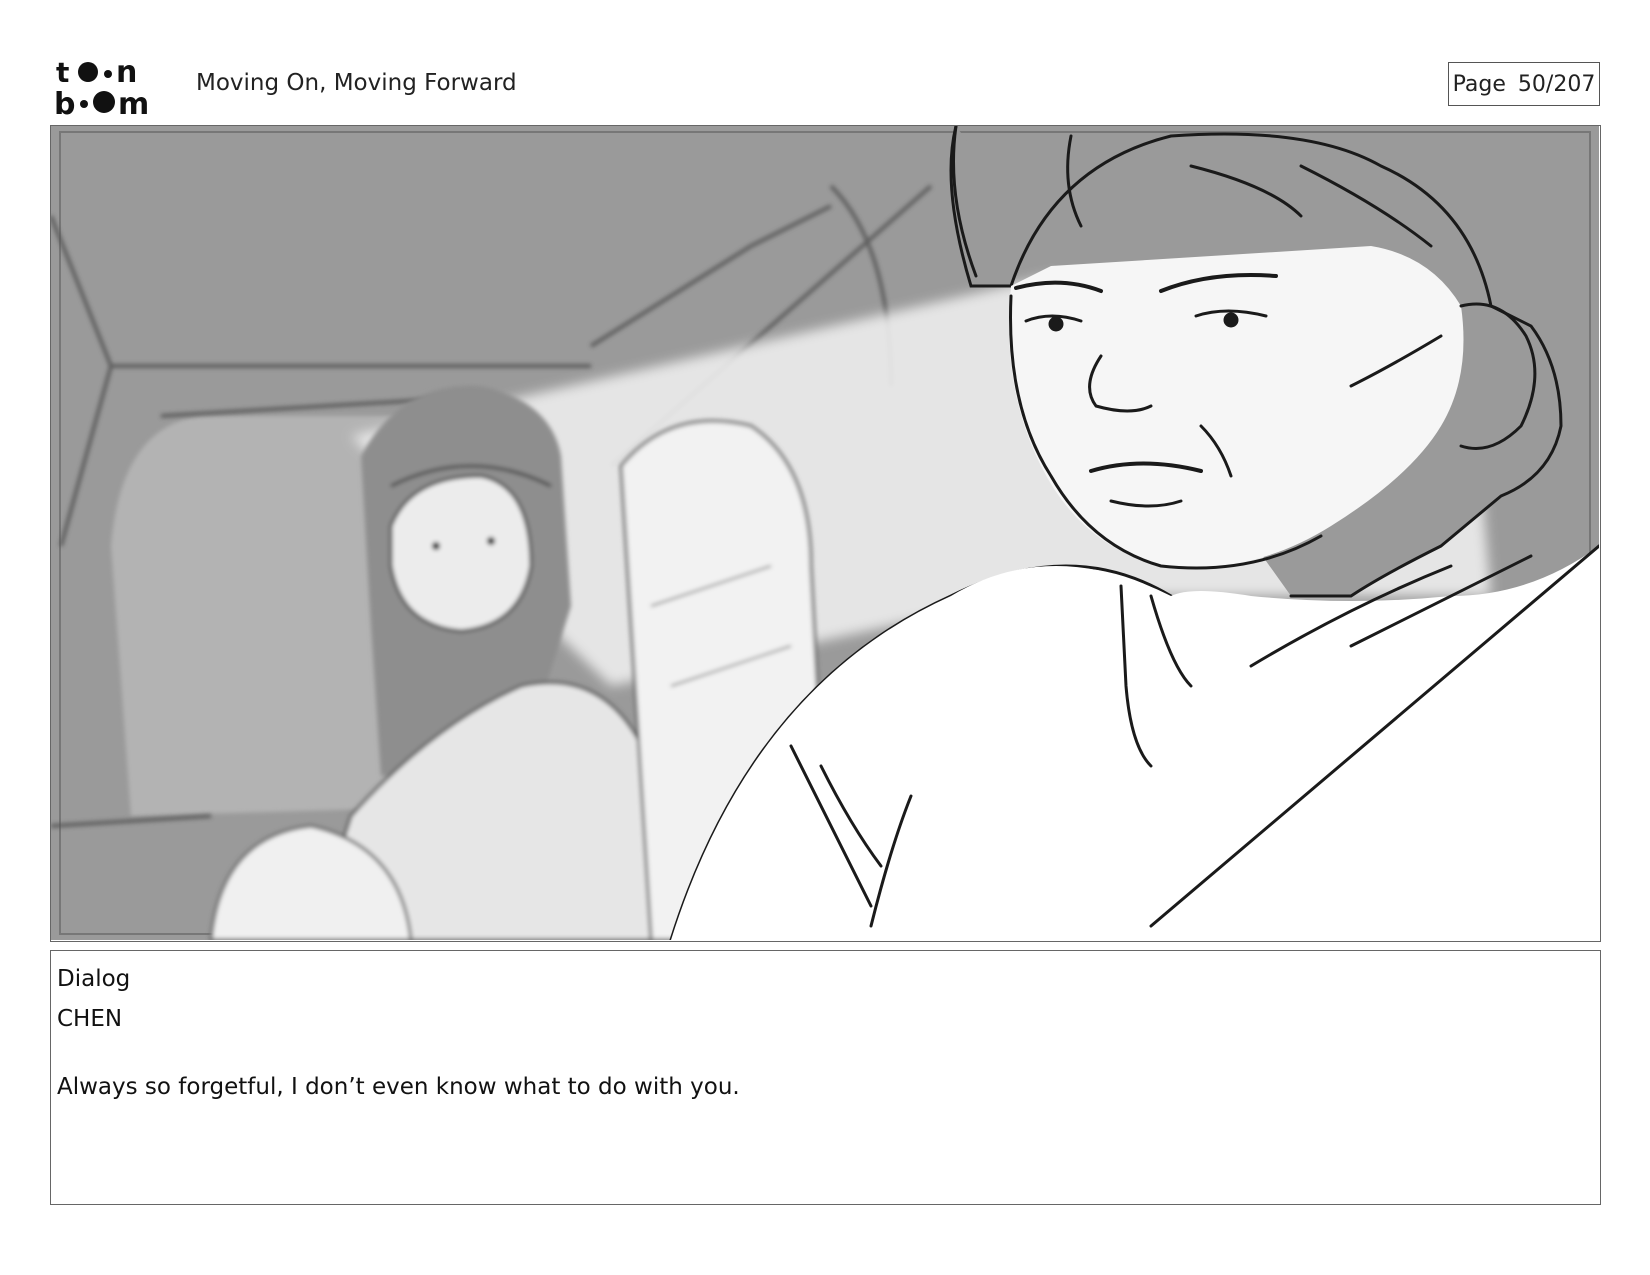 This screenshot has height=1275, width=1650. What do you see at coordinates (1479, 84) in the screenshot?
I see `page-label: Page` at bounding box center [1479, 84].